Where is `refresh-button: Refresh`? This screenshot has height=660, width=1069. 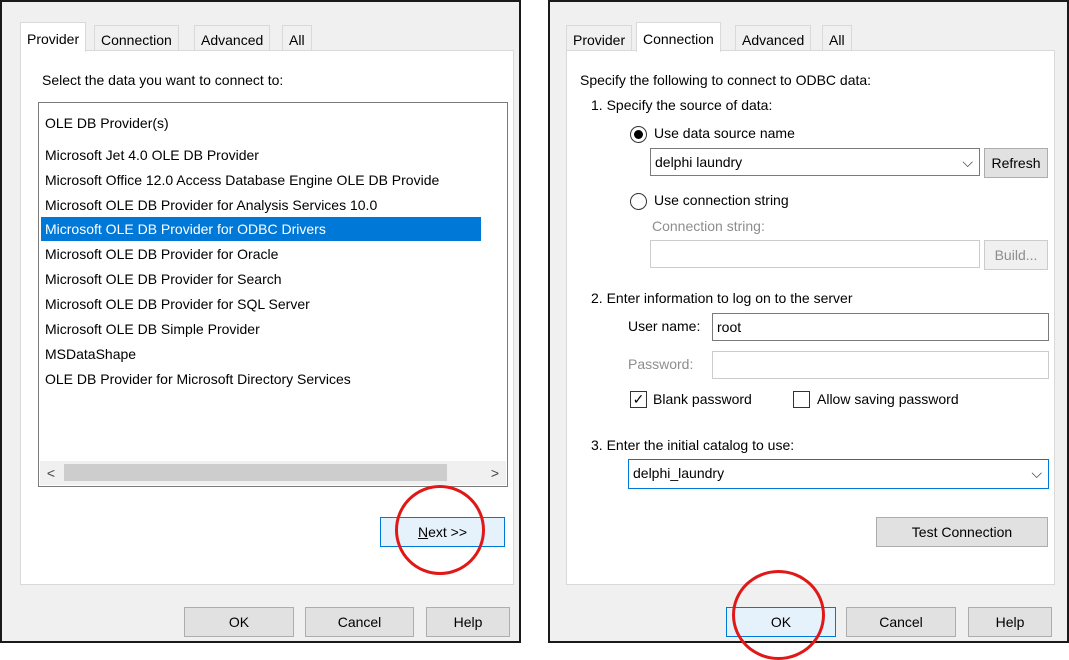
refresh-button: Refresh is located at coordinates (1016, 163).